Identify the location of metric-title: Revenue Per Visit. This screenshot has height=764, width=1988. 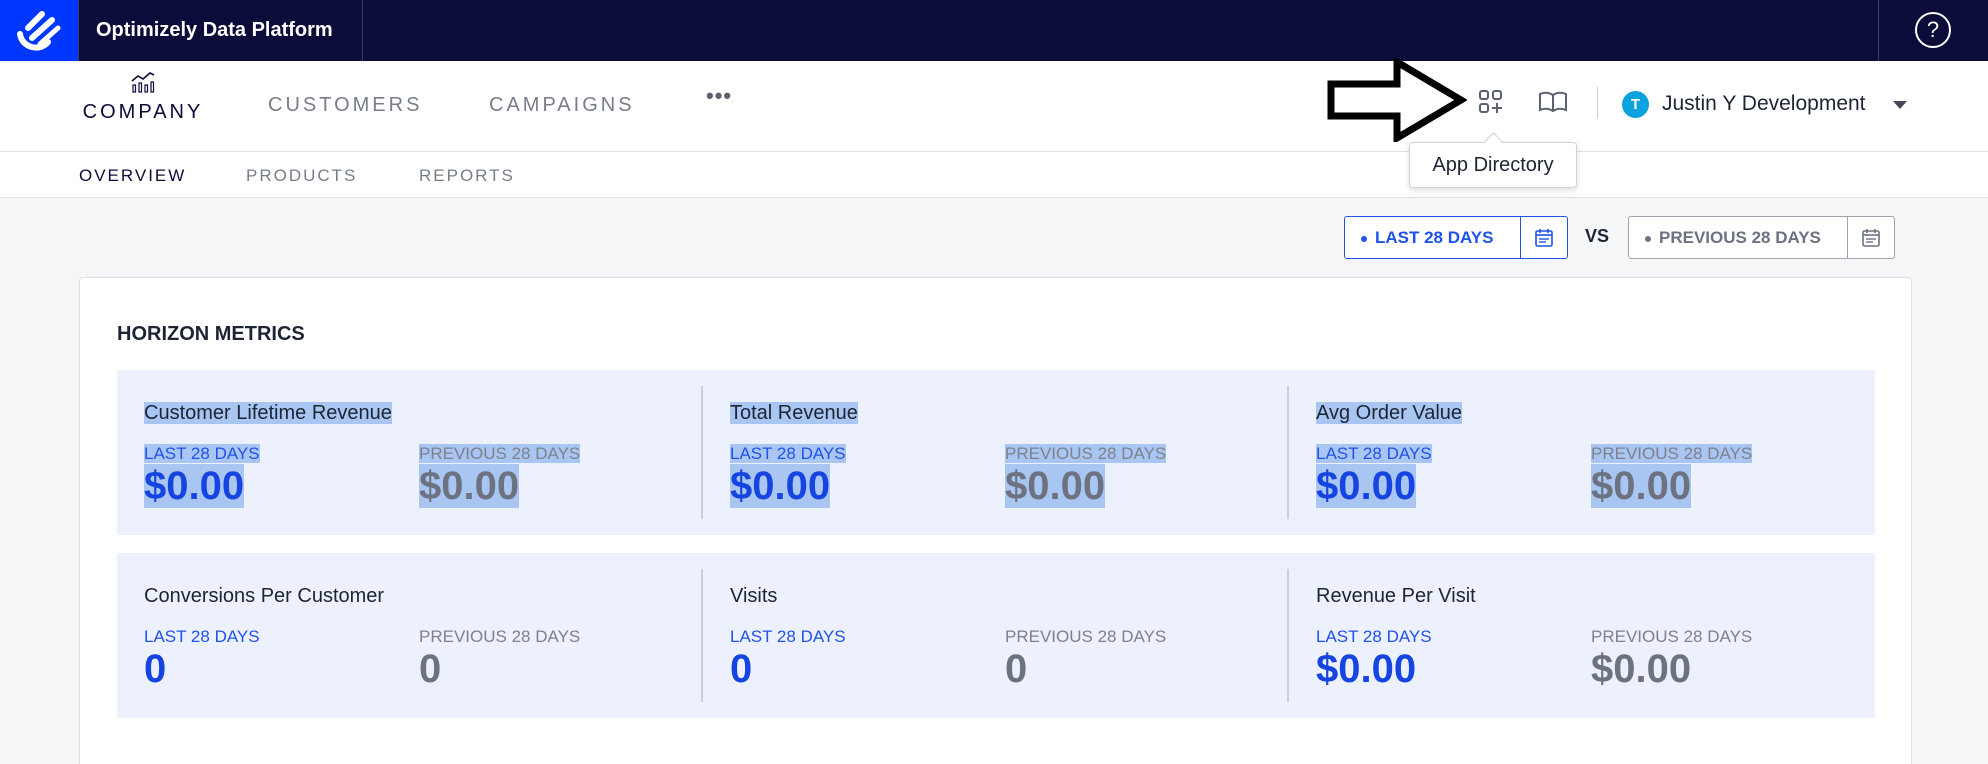
(1396, 596).